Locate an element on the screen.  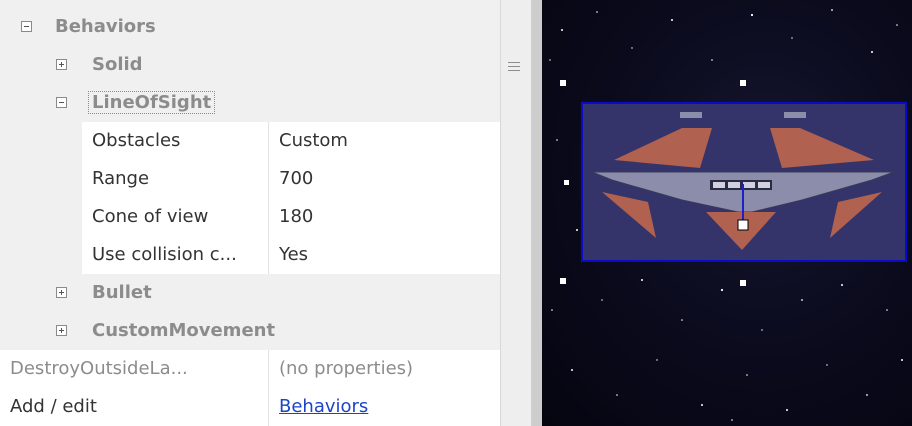
image-point-handle is located at coordinates (743, 225).